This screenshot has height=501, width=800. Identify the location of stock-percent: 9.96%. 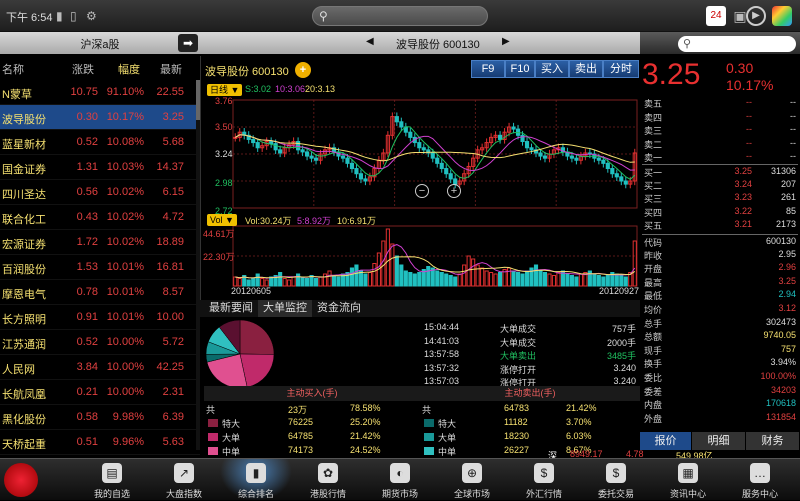
(128, 442).